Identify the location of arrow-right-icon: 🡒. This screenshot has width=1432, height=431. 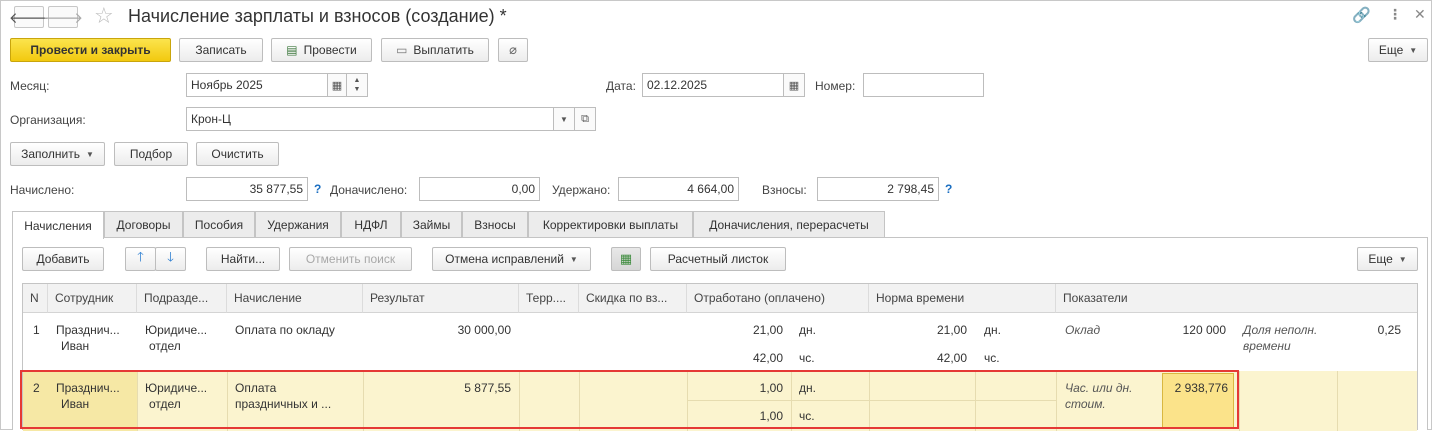
(63, 18).